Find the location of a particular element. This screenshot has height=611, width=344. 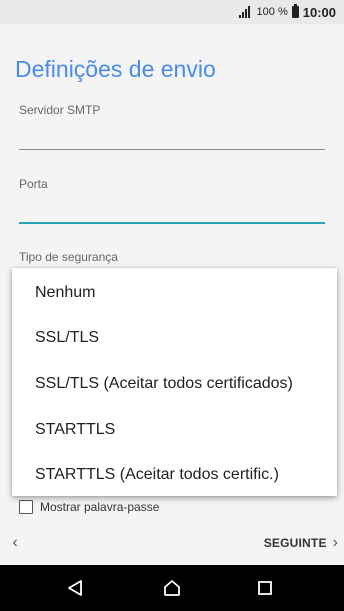

security-option-none: Nenhum is located at coordinates (65, 293).